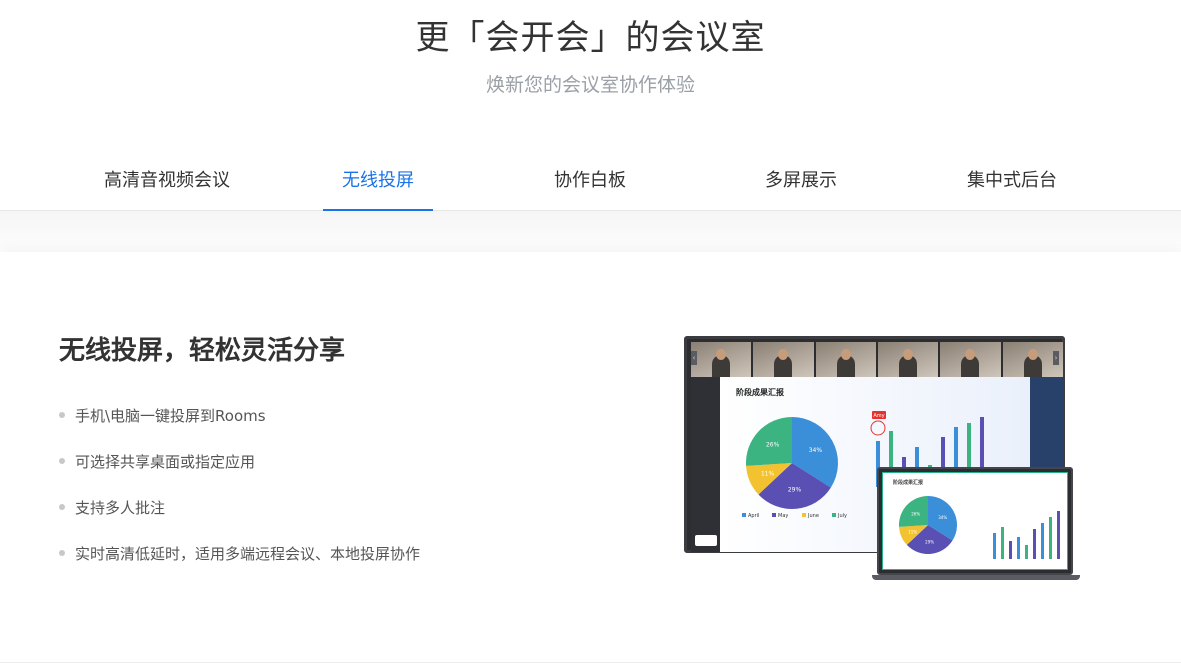  I want to click on laptop-slide-chart: 34% 29% 11% 26%, so click(979, 527).